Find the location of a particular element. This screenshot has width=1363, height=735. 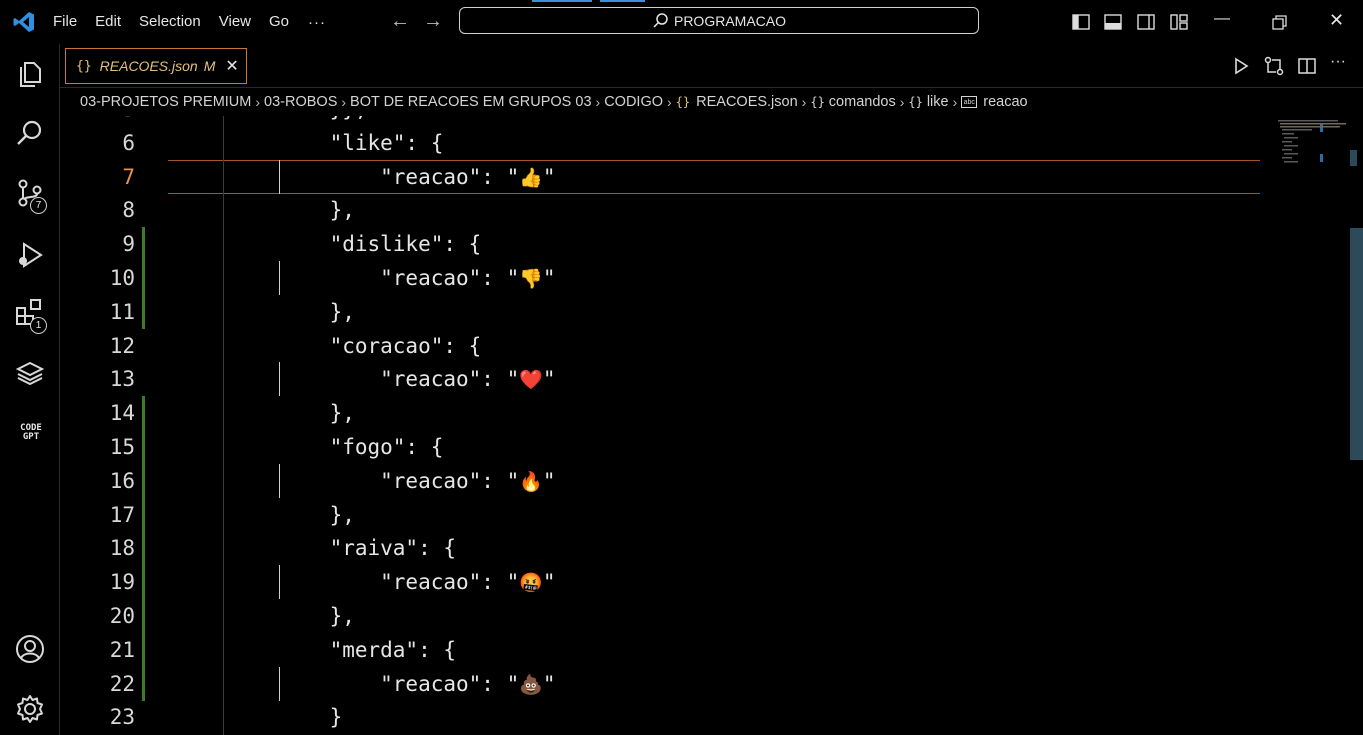

explorer-icon is located at coordinates (30, 73).